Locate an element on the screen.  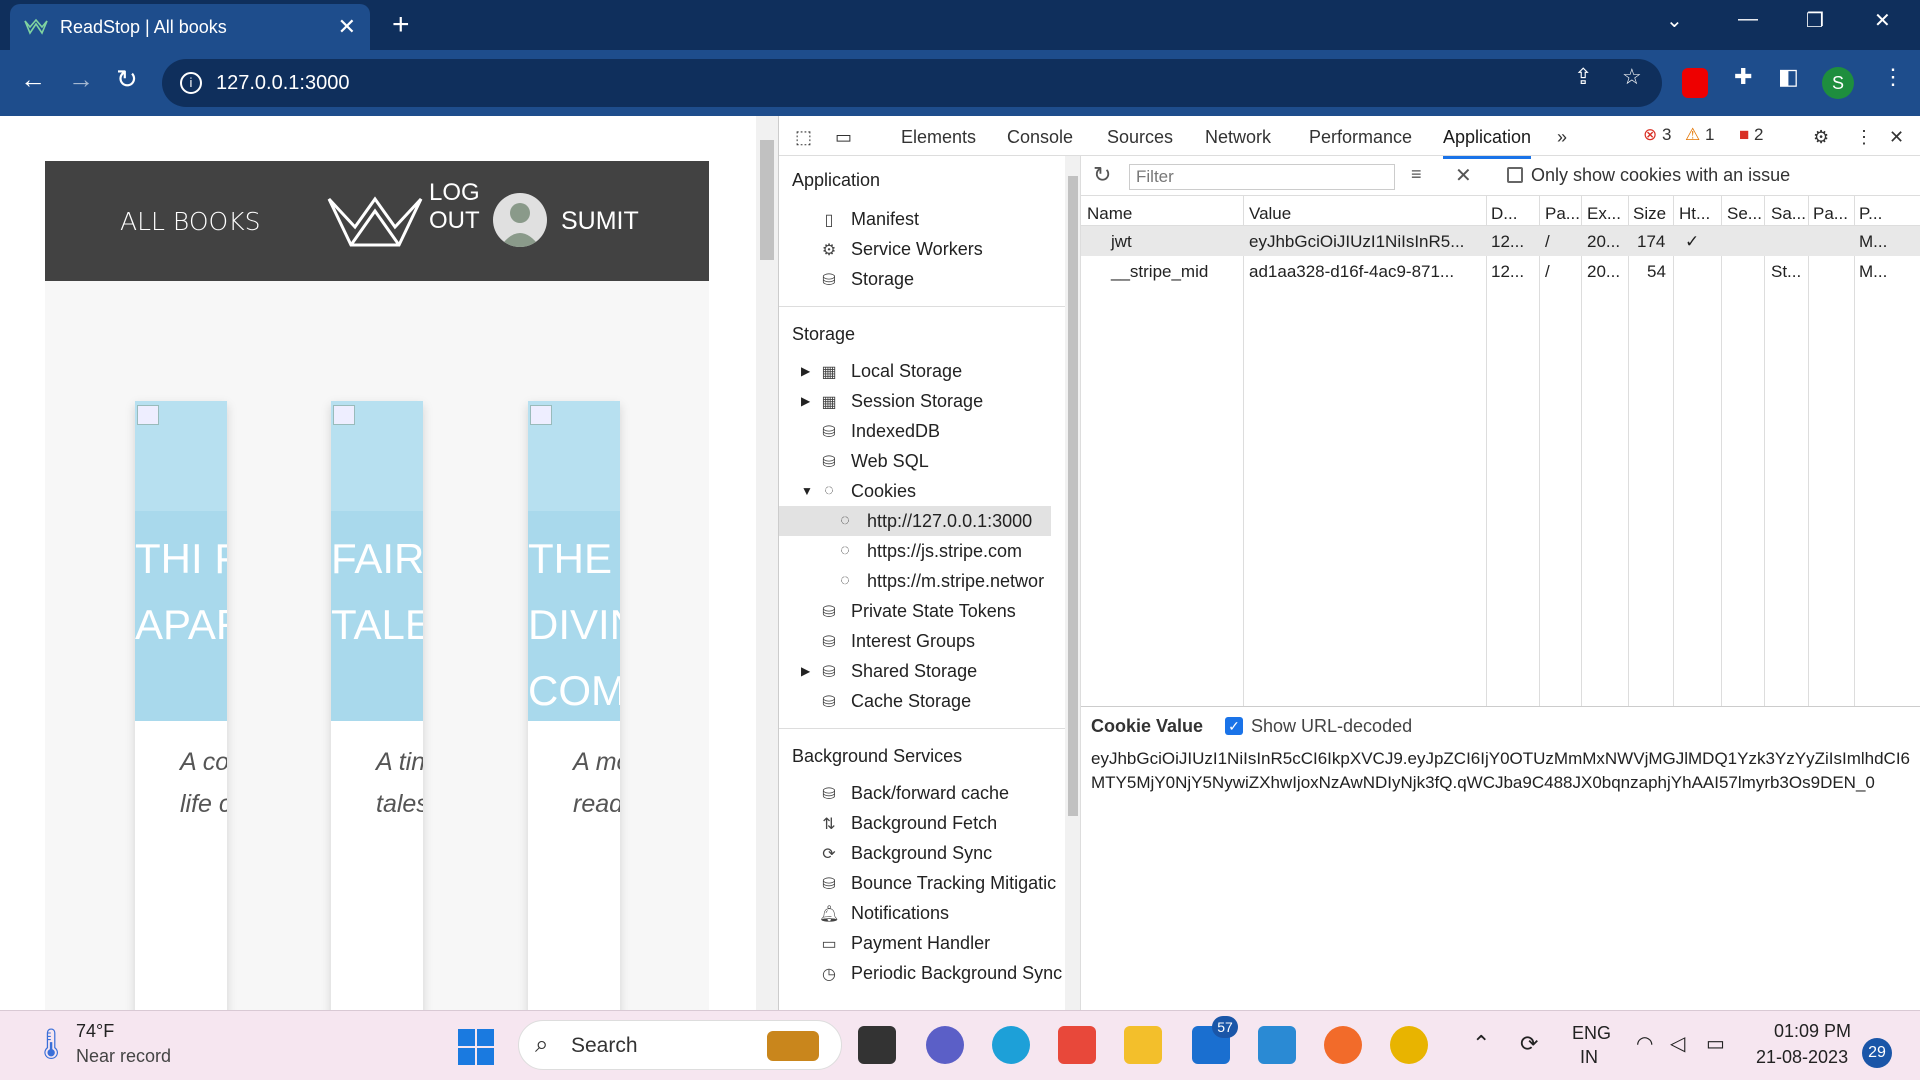
book-card: THE DIVIN COM A mon epic that read journ is located at coordinates (574, 705).